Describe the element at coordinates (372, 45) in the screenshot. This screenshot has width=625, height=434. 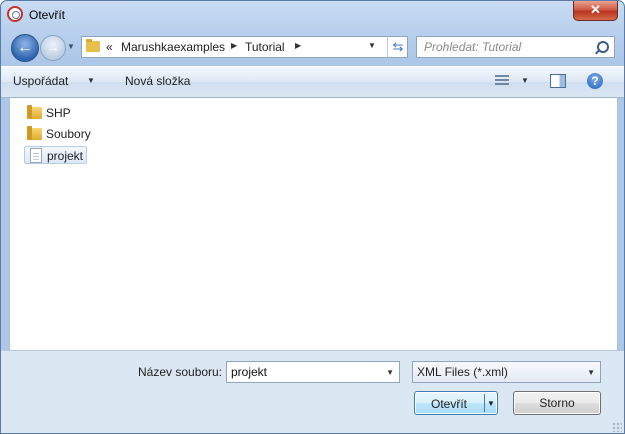
I see `address-history-dropdown: ▼` at that location.